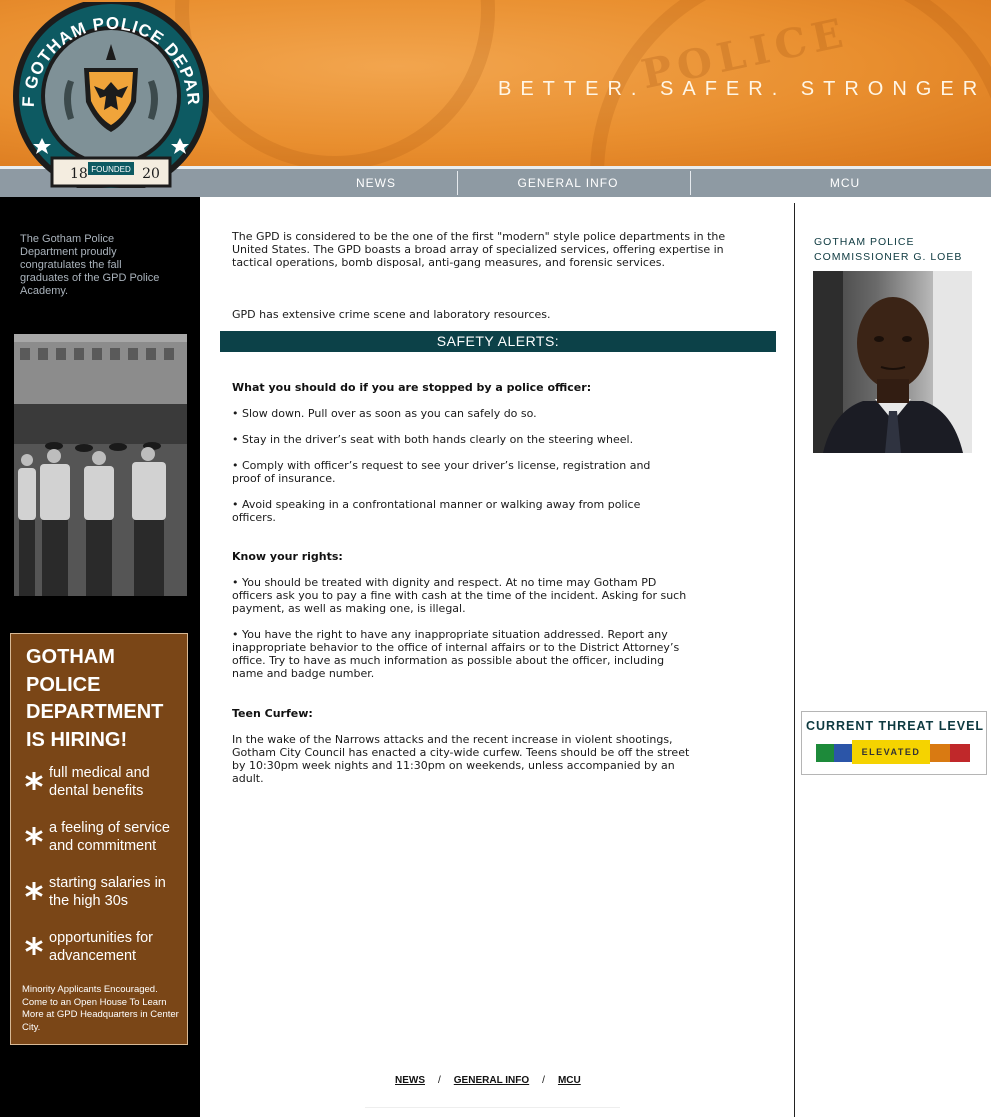 The image size is (991, 1117). I want to click on footer-link-news: NEWS, so click(410, 1080).